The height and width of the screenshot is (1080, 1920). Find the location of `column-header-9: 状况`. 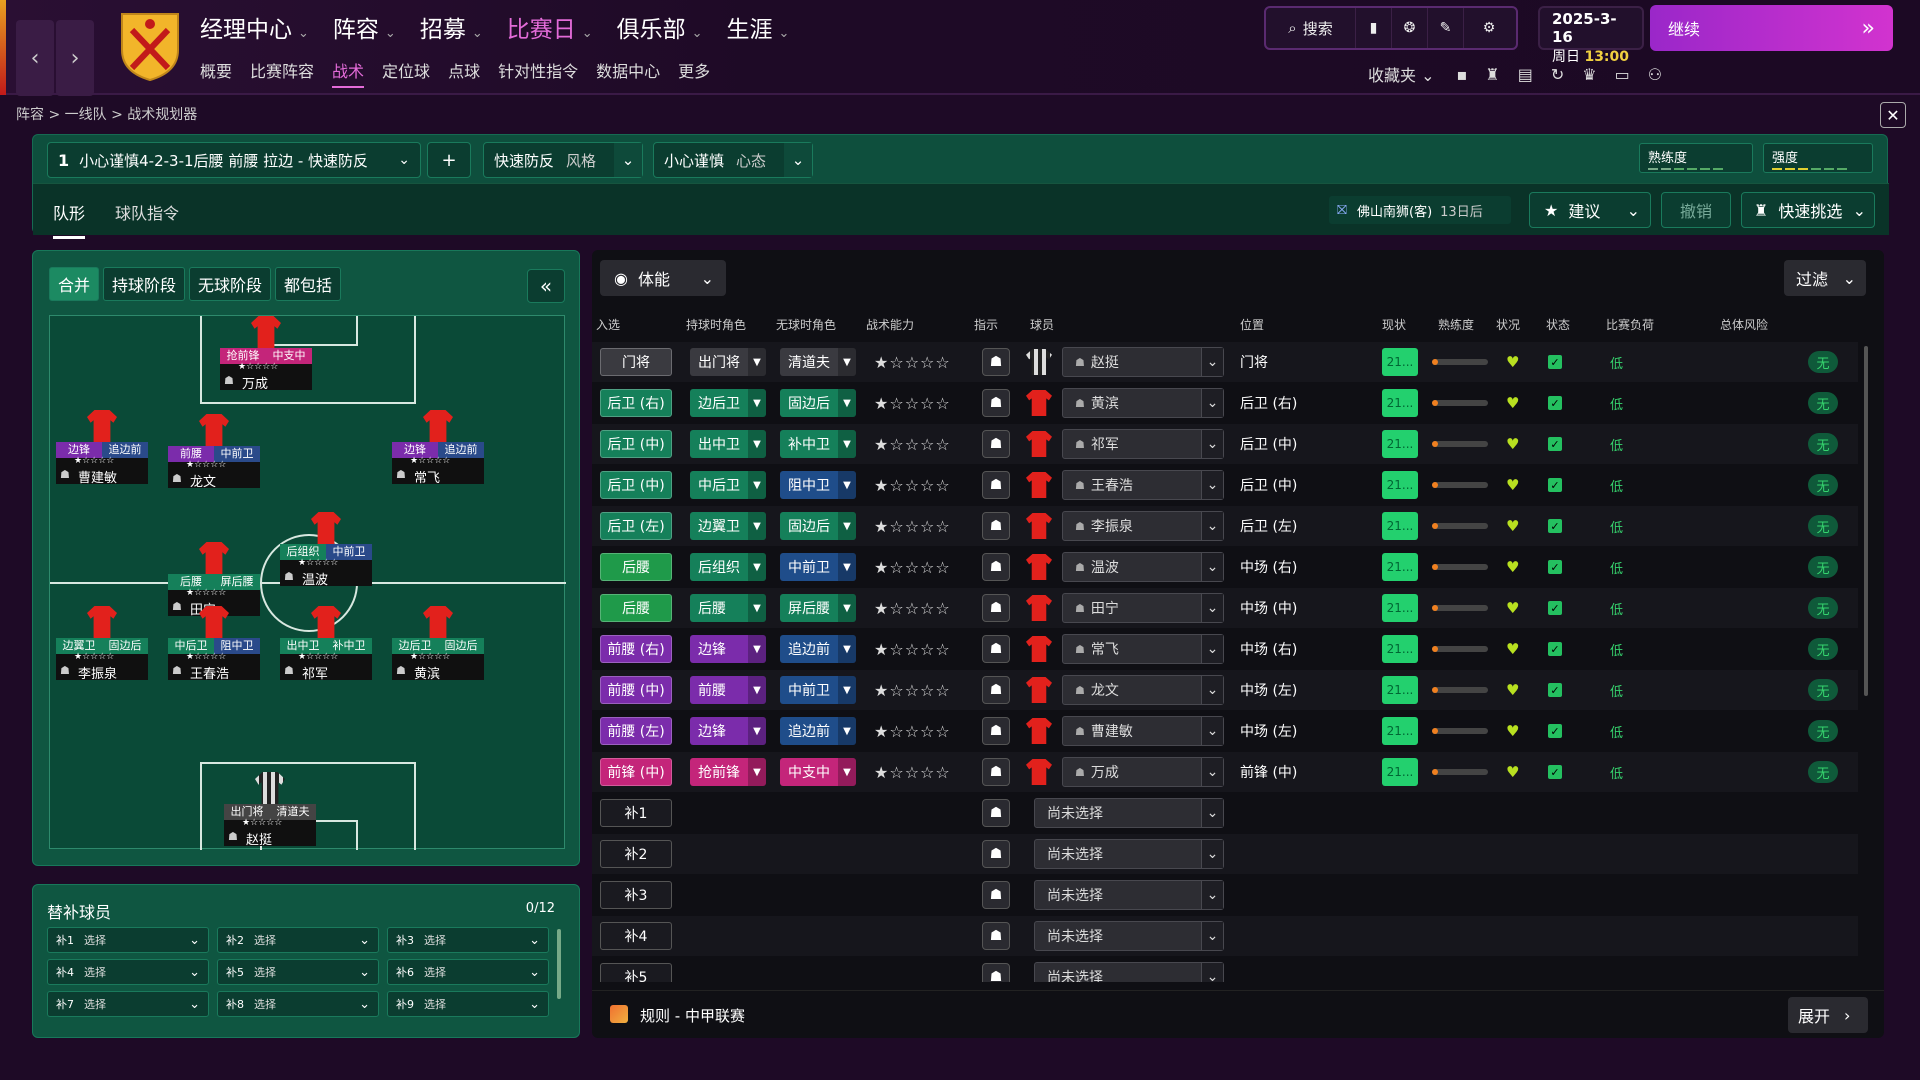

column-header-9: 状况 is located at coordinates (1508, 324).